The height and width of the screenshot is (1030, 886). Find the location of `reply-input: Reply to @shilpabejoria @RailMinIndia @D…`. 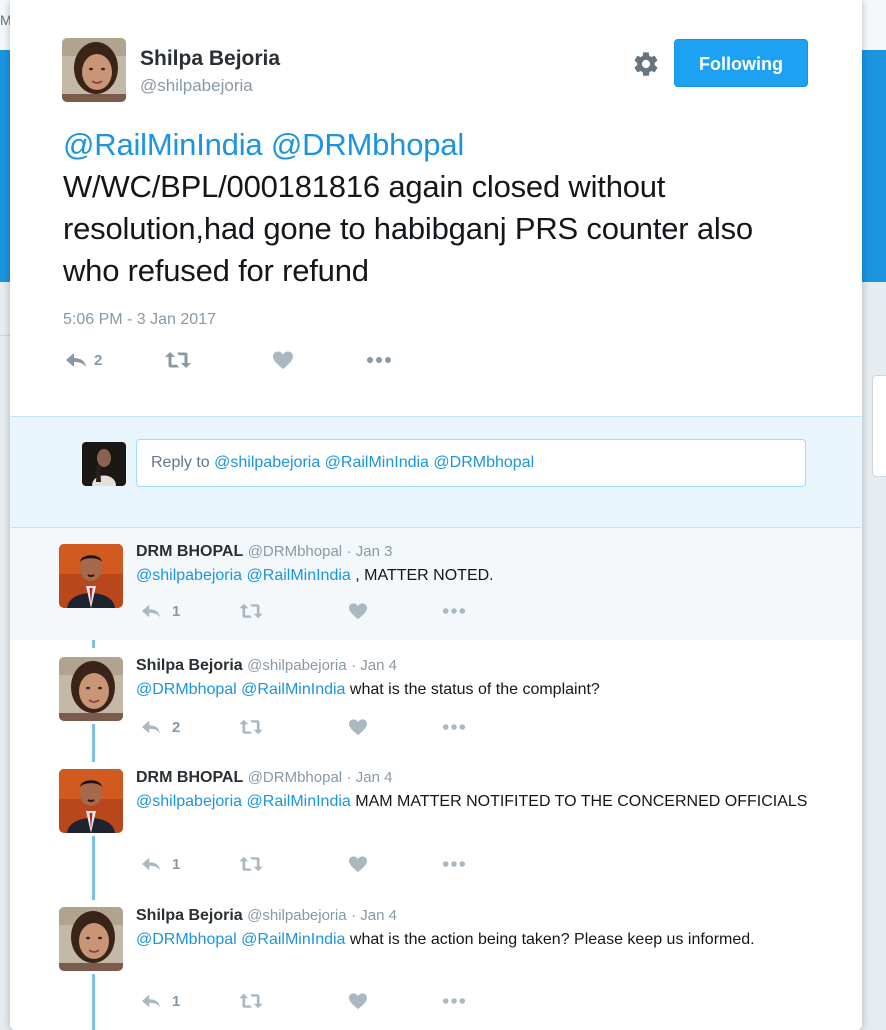

reply-input: Reply to @shilpabejoria @RailMinIndia @D… is located at coordinates (471, 463).